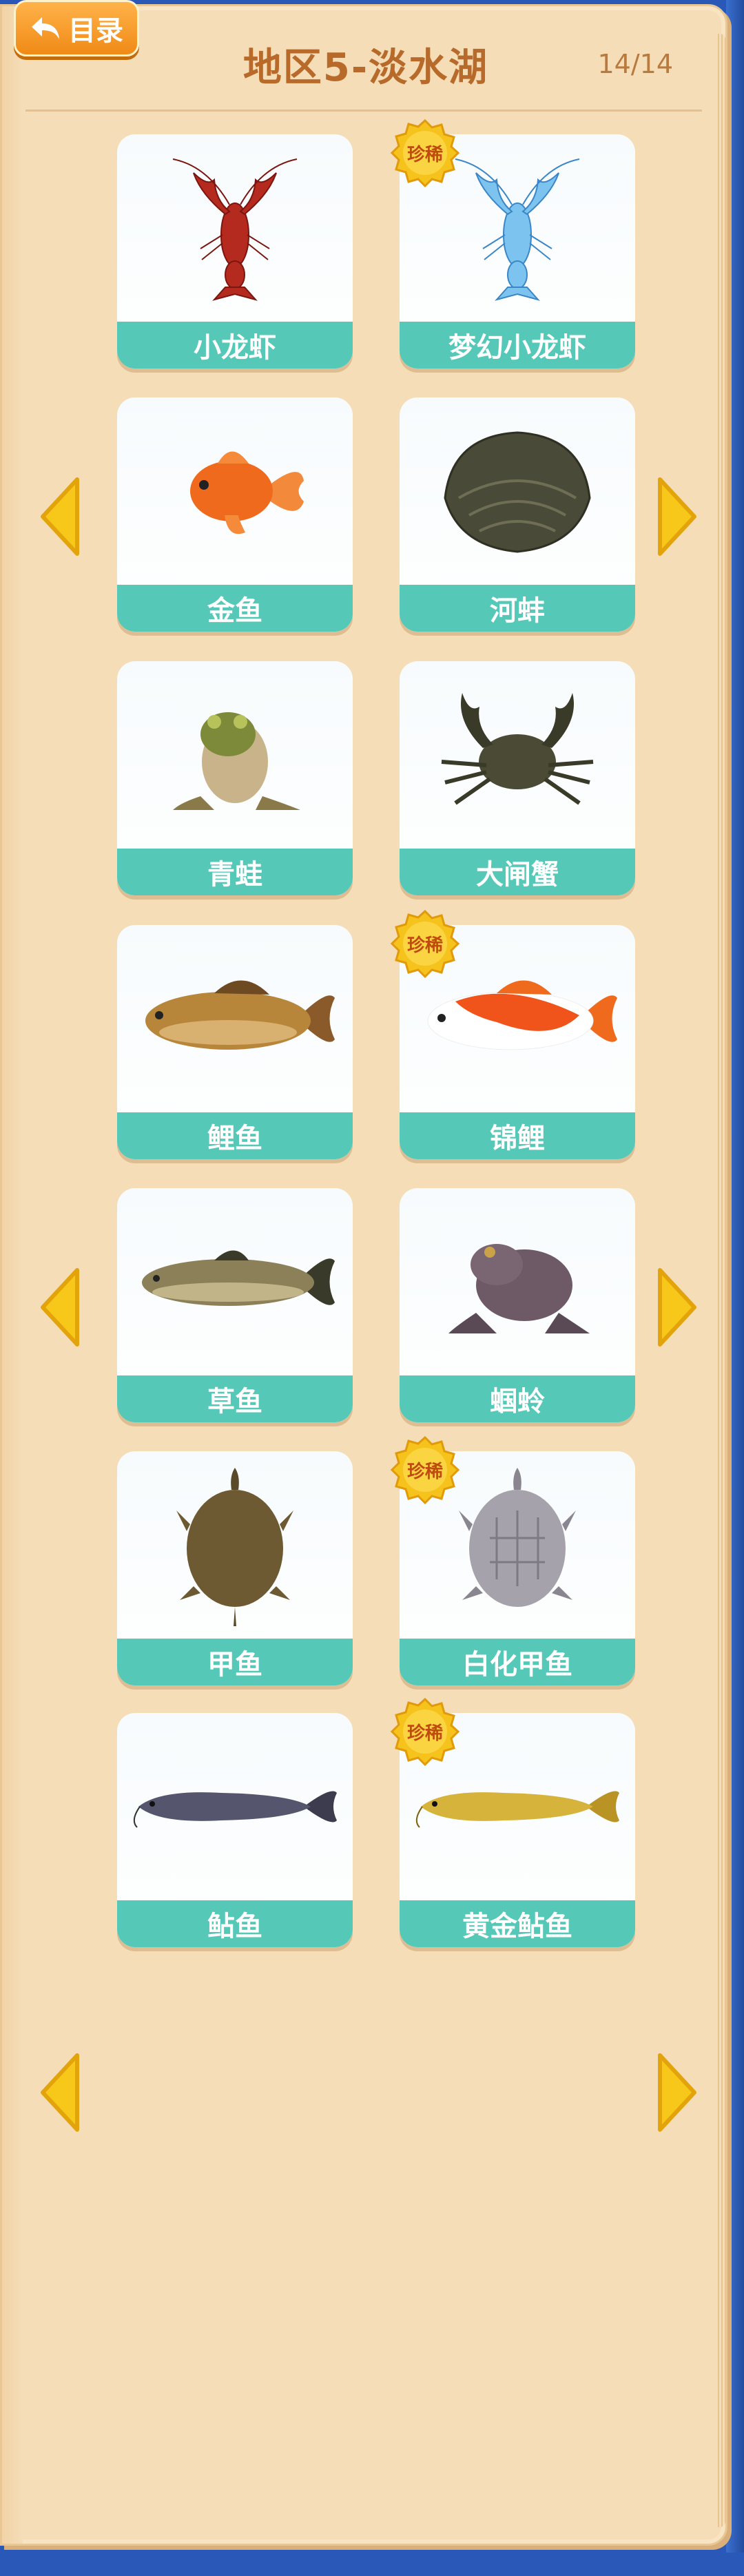 This screenshot has height=2576, width=744. I want to click on creature-name: 蝈蛉, so click(517, 1398).